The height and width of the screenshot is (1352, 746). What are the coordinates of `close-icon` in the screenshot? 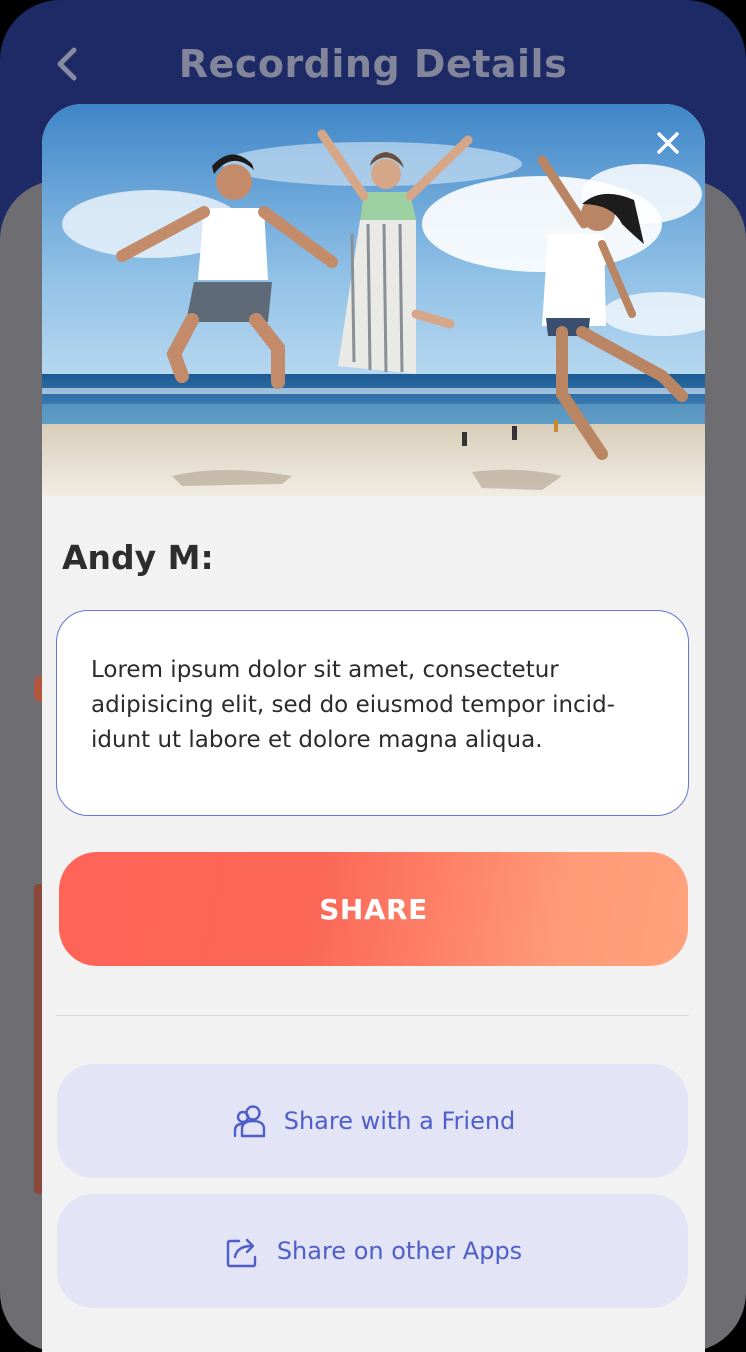 It's located at (668, 143).